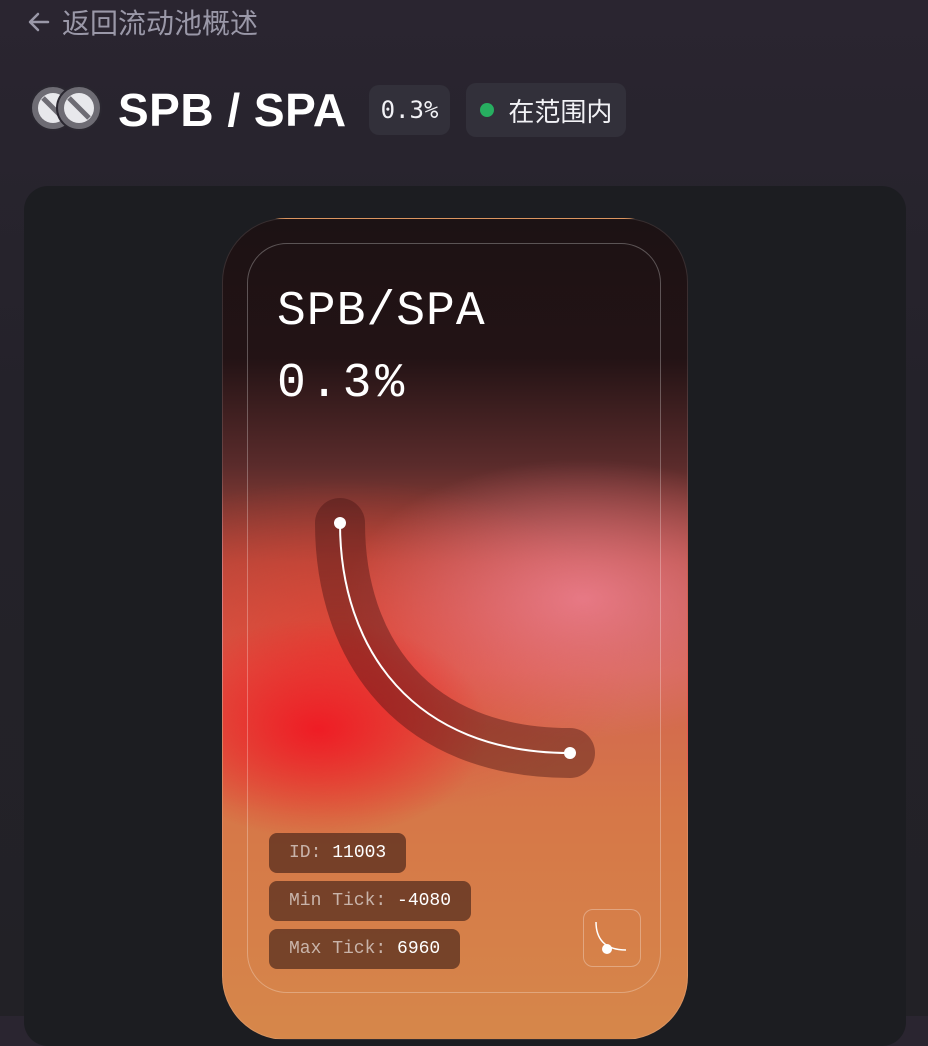 The image size is (928, 1046). Describe the element at coordinates (79, 108) in the screenshot. I see `token-spa-icon` at that location.